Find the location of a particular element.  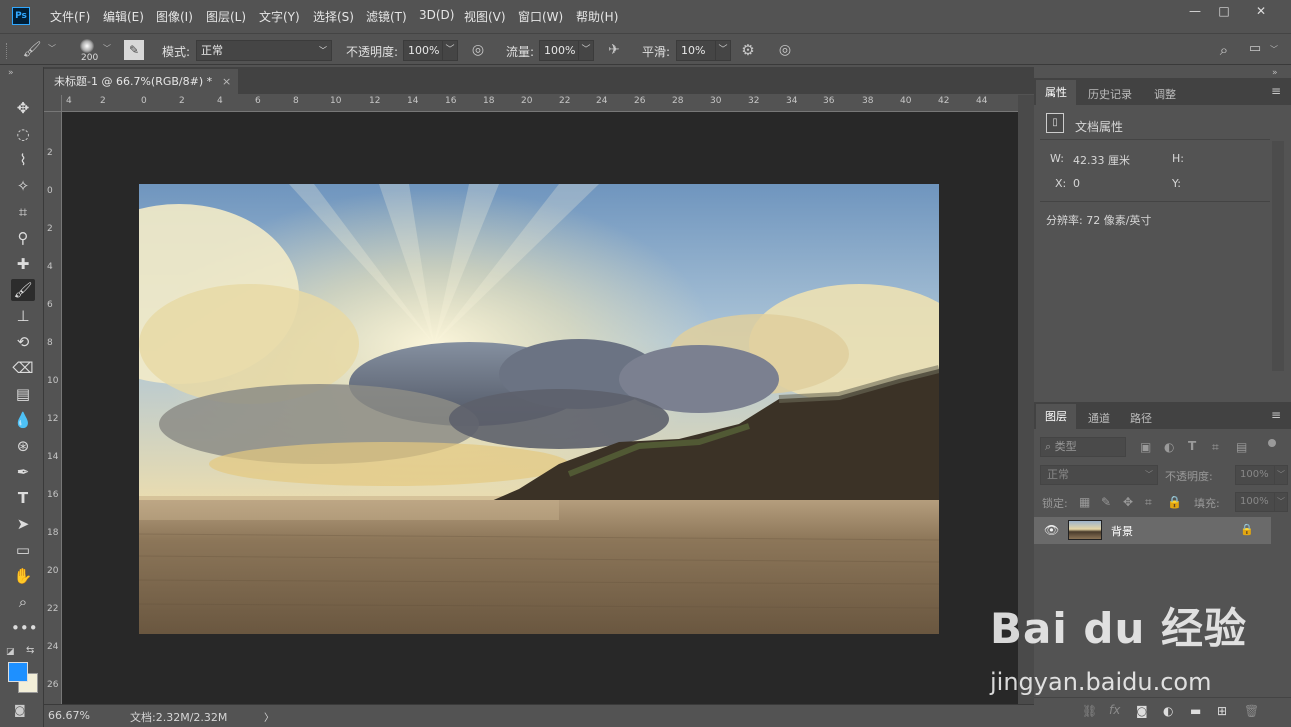

filter-toggle-icon is located at coordinates (1272, 443).